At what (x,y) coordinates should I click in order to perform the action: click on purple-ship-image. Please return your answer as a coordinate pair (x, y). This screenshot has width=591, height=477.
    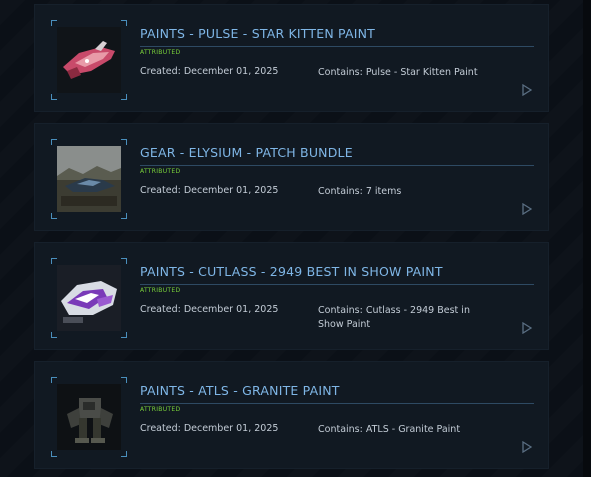
    Looking at the image, I should click on (89, 298).